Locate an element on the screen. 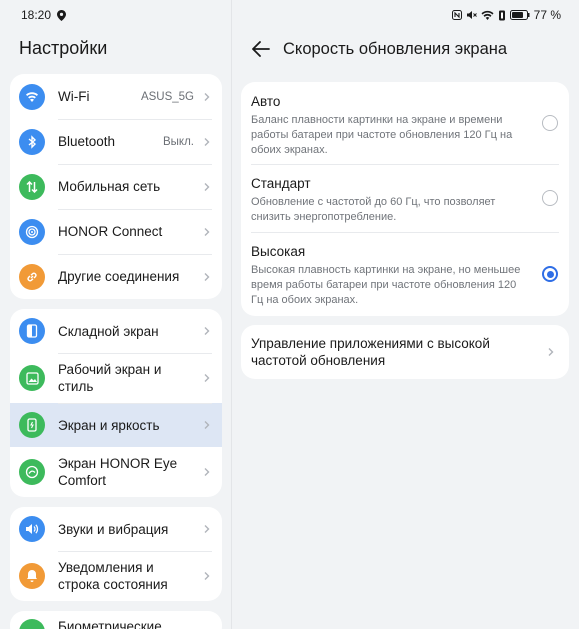 This screenshot has width=579, height=629. wallpaper-icon is located at coordinates (32, 378).